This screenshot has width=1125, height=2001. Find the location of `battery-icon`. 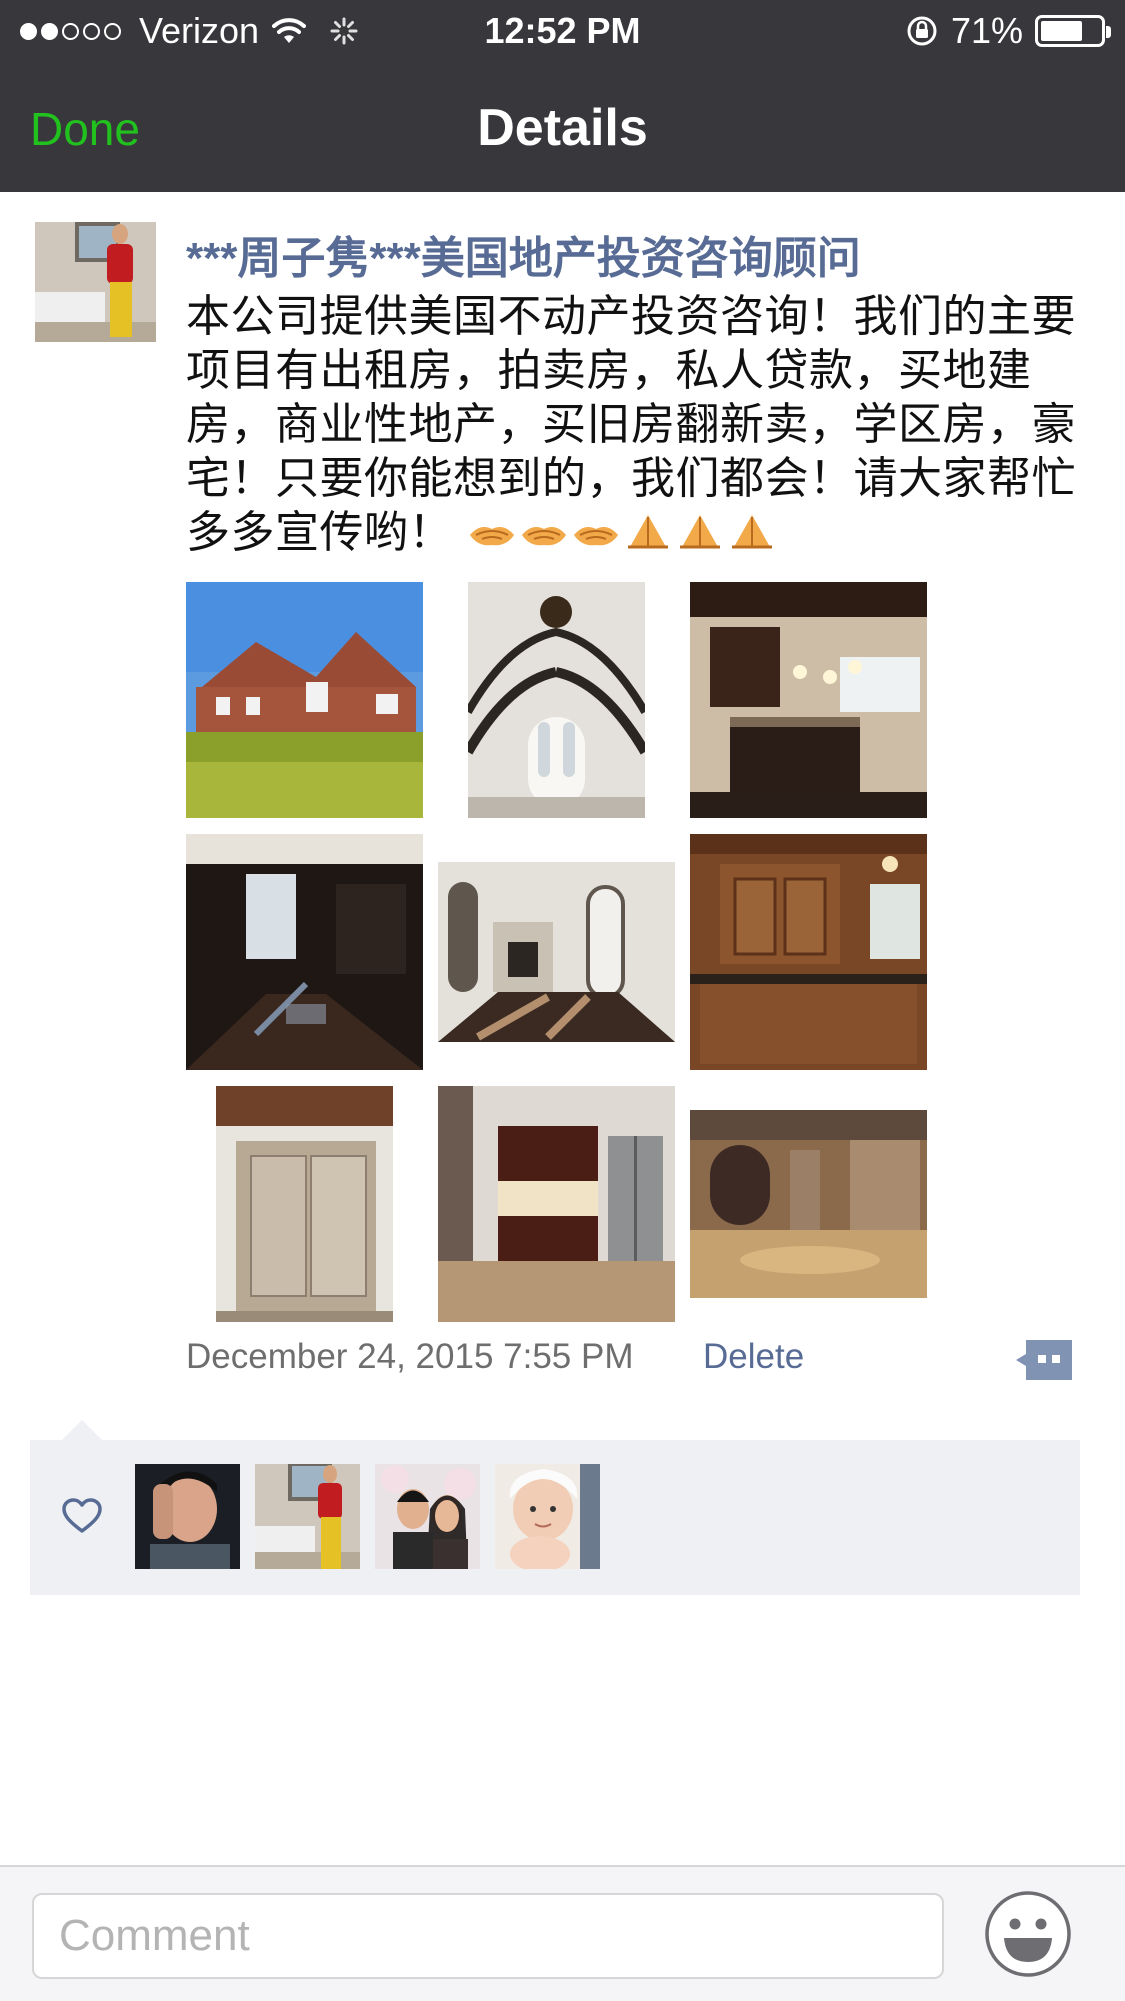

battery-icon is located at coordinates (1073, 31).